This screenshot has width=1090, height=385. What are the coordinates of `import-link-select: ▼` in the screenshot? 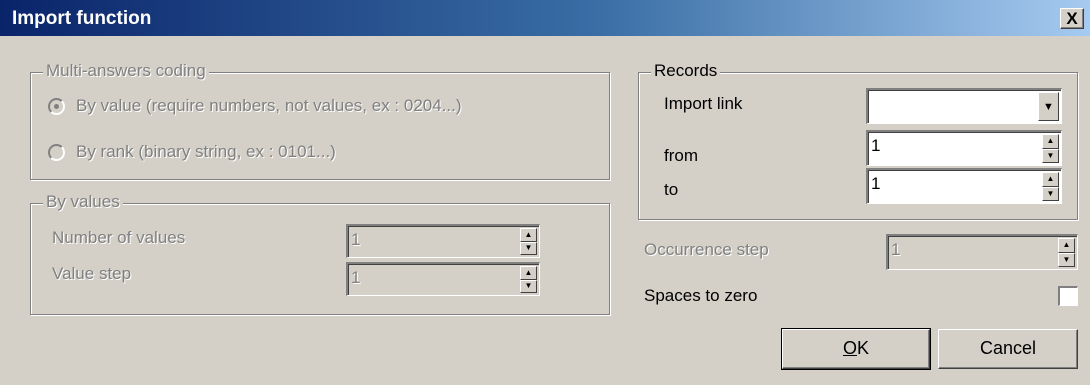 It's located at (964, 106).